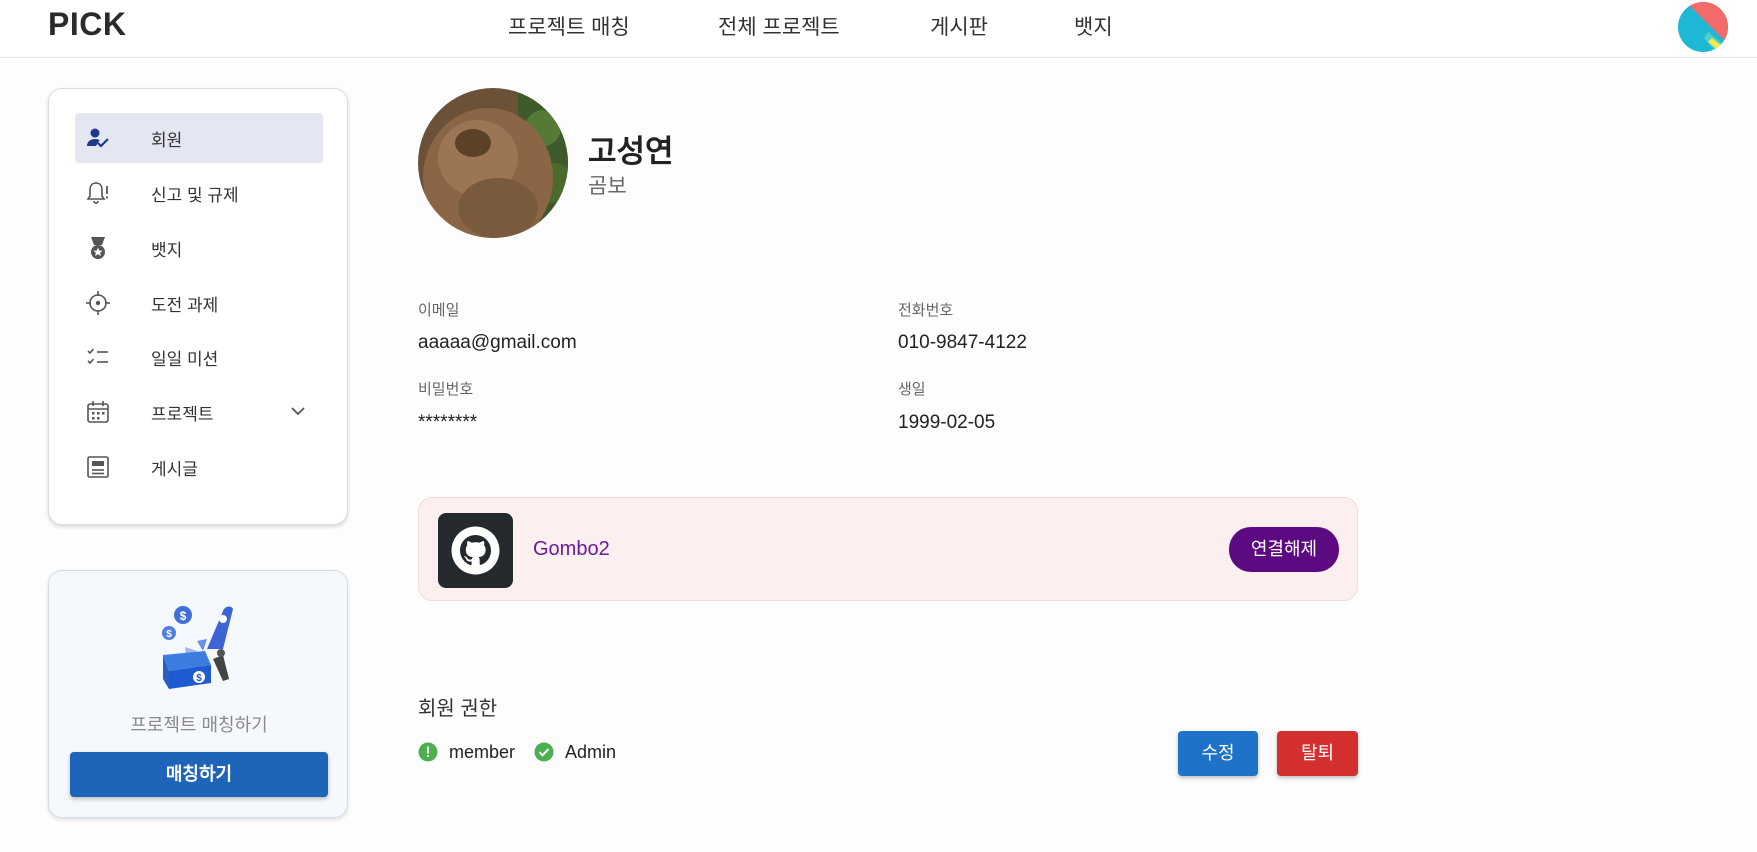 This screenshot has width=1757, height=852. I want to click on check-circle-icon, so click(544, 752).